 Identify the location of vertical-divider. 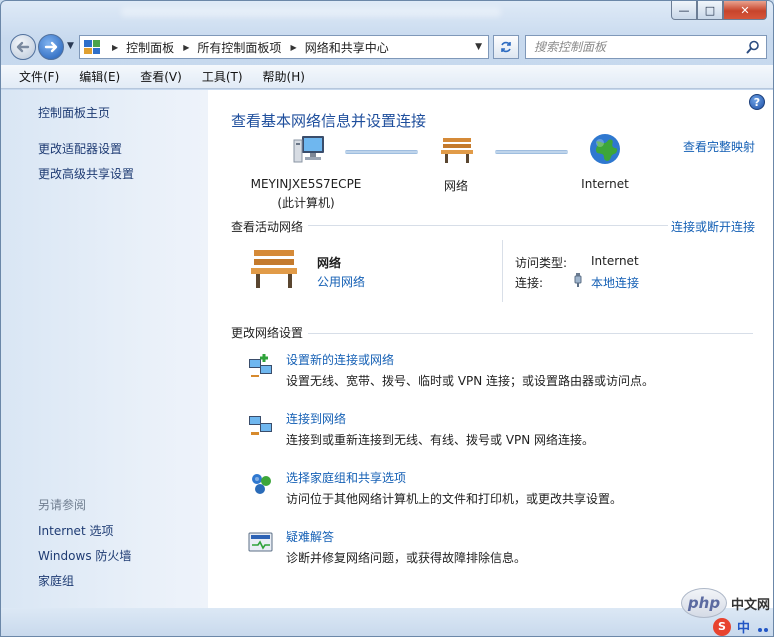
(502, 271).